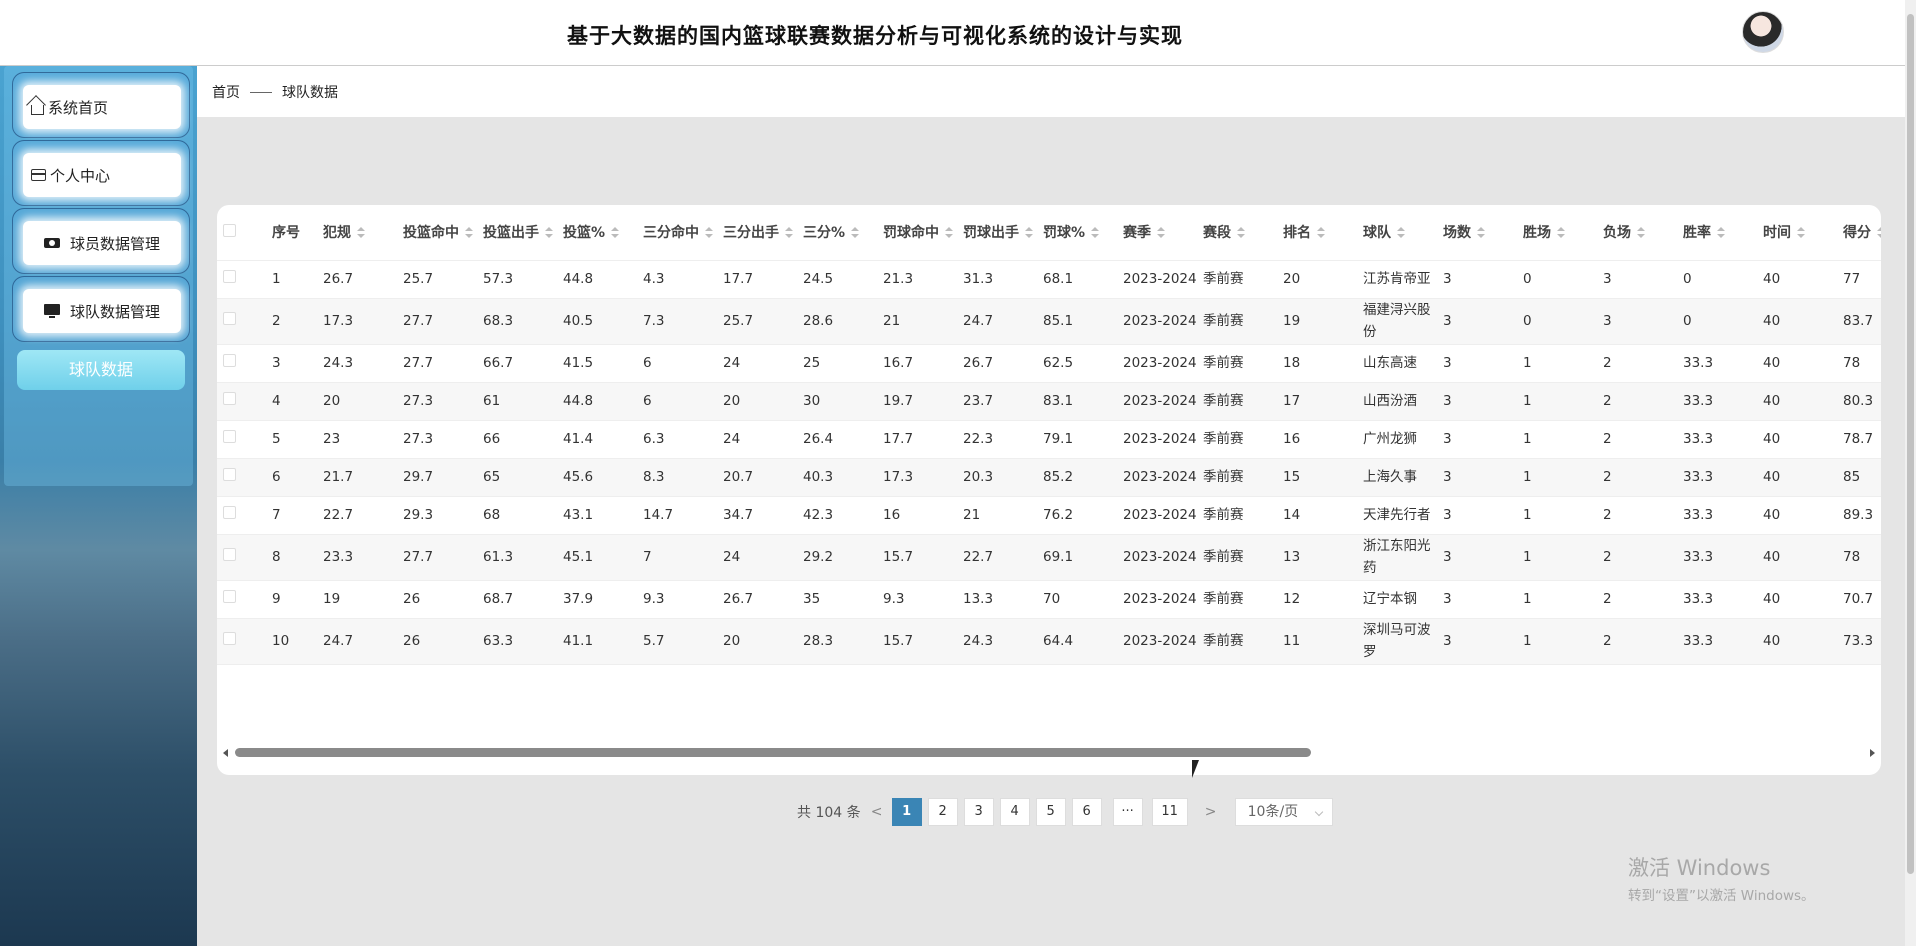 The height and width of the screenshot is (946, 1916). I want to click on sidebar-subitem-team-stats: 球队数据, so click(101, 370).